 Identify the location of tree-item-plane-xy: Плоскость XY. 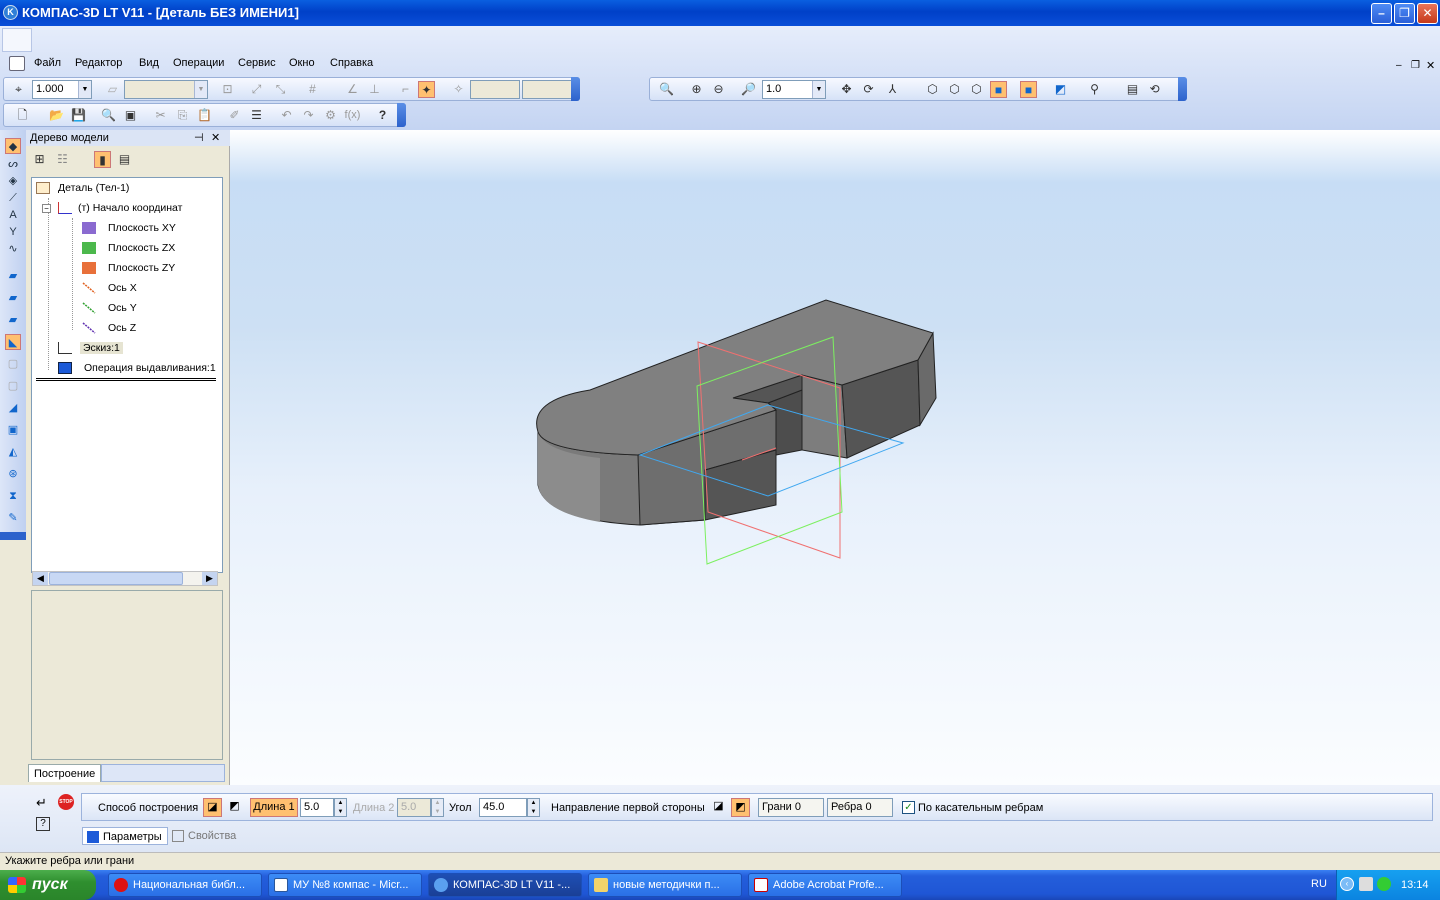
(129, 228).